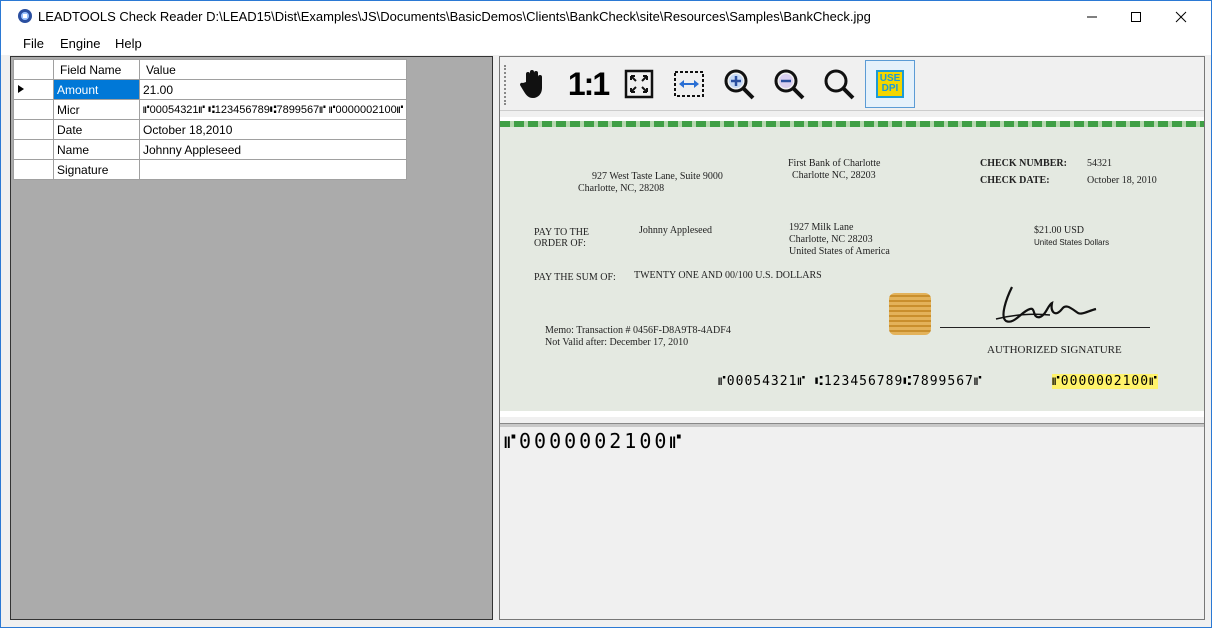  I want to click on one-to-one-label: 1:1, so click(588, 83).